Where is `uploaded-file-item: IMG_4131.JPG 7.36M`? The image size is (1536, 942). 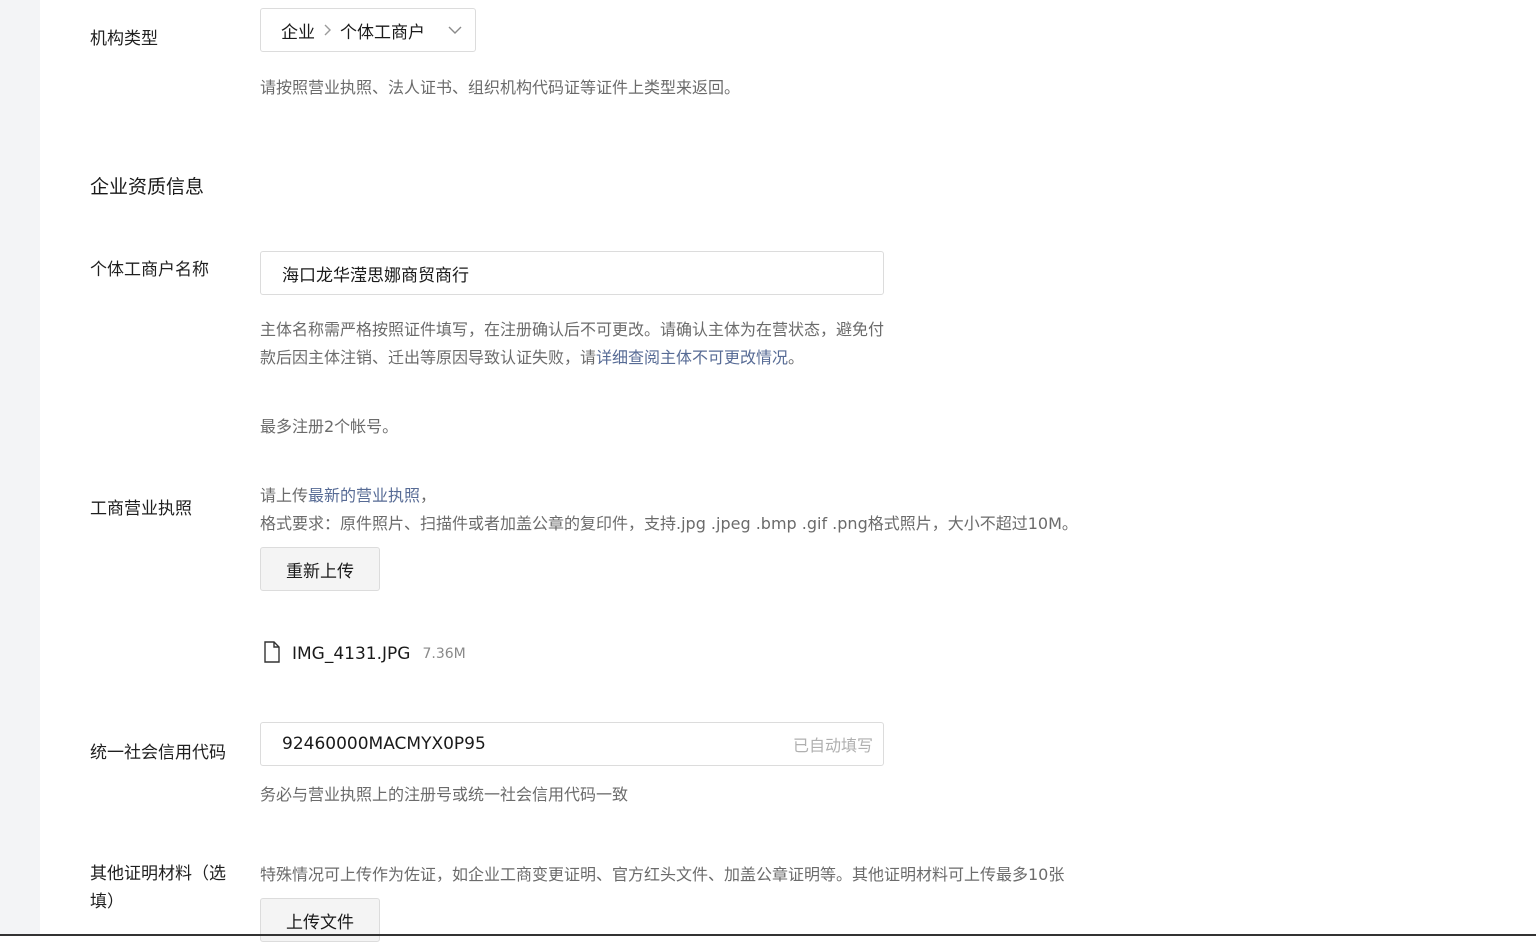
uploaded-file-item: IMG_4131.JPG 7.36M is located at coordinates (364, 654).